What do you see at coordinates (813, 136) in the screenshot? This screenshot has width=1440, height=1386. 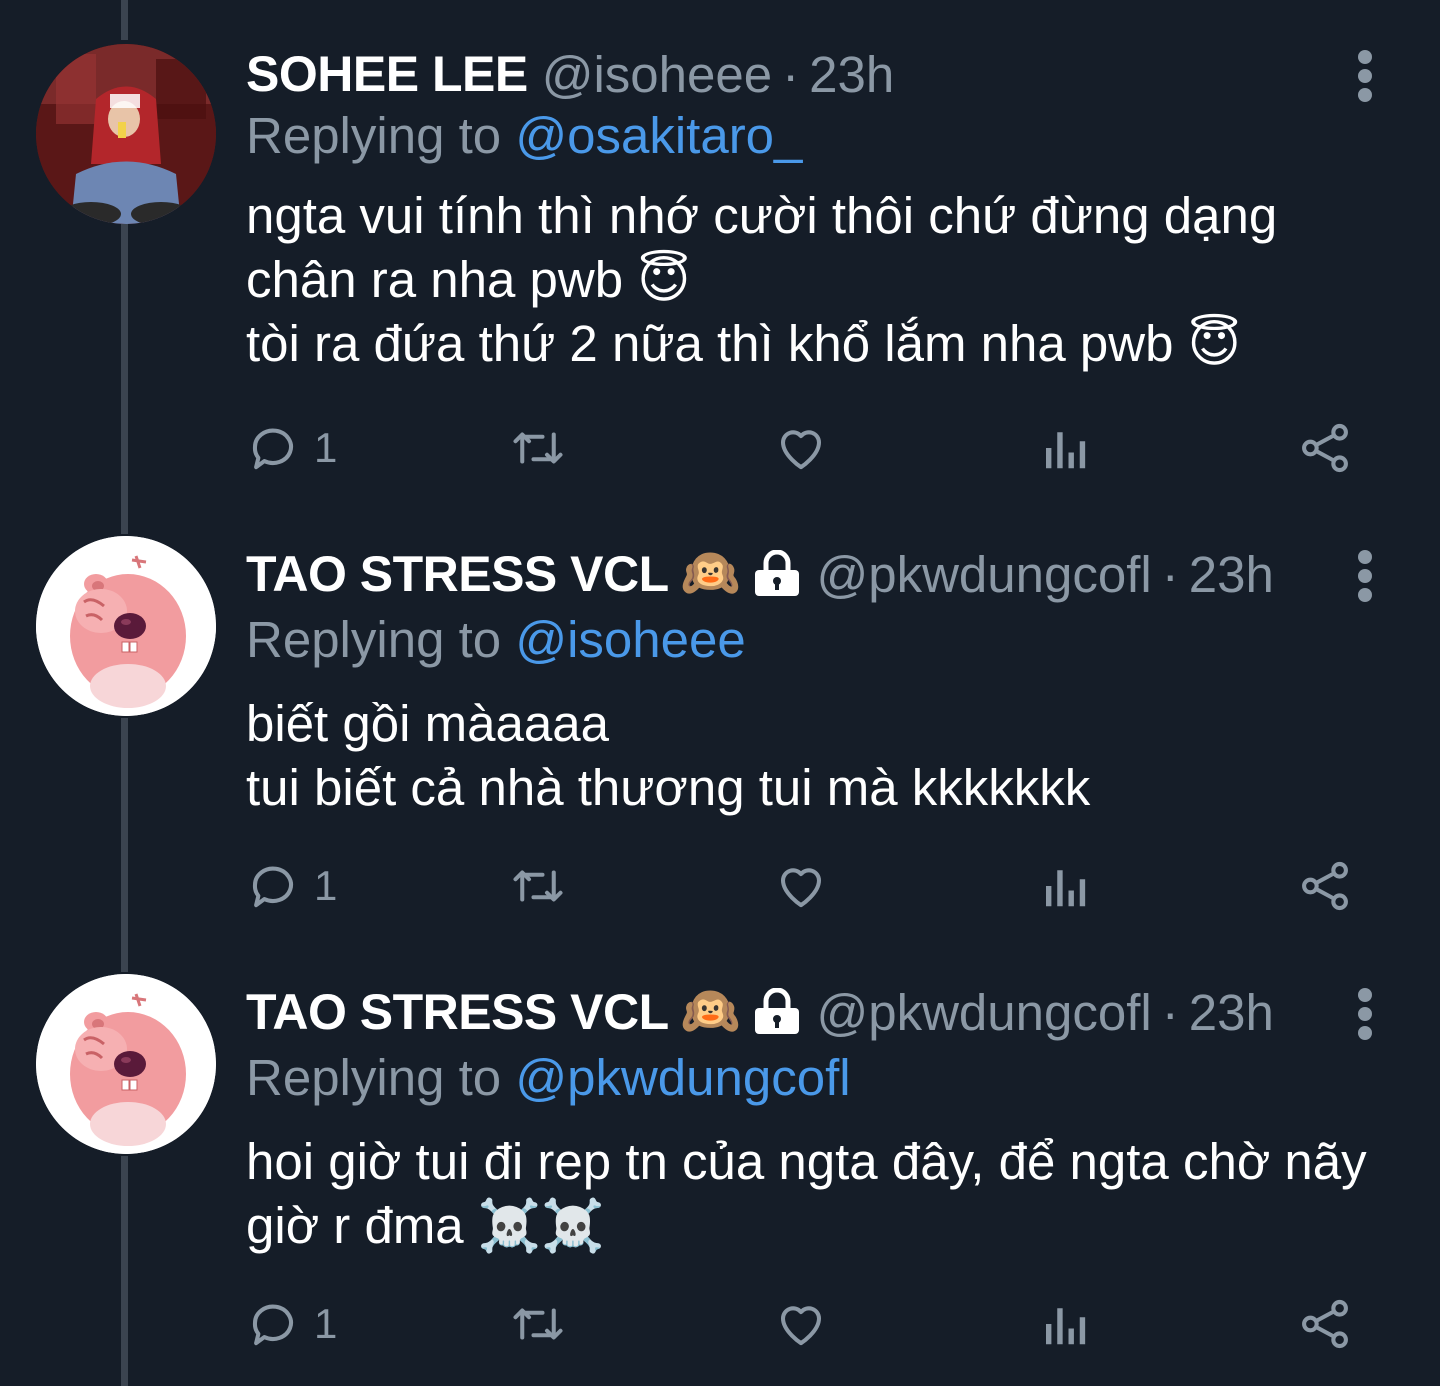 I see `replying-to: Replying to @osakitaro_` at bounding box center [813, 136].